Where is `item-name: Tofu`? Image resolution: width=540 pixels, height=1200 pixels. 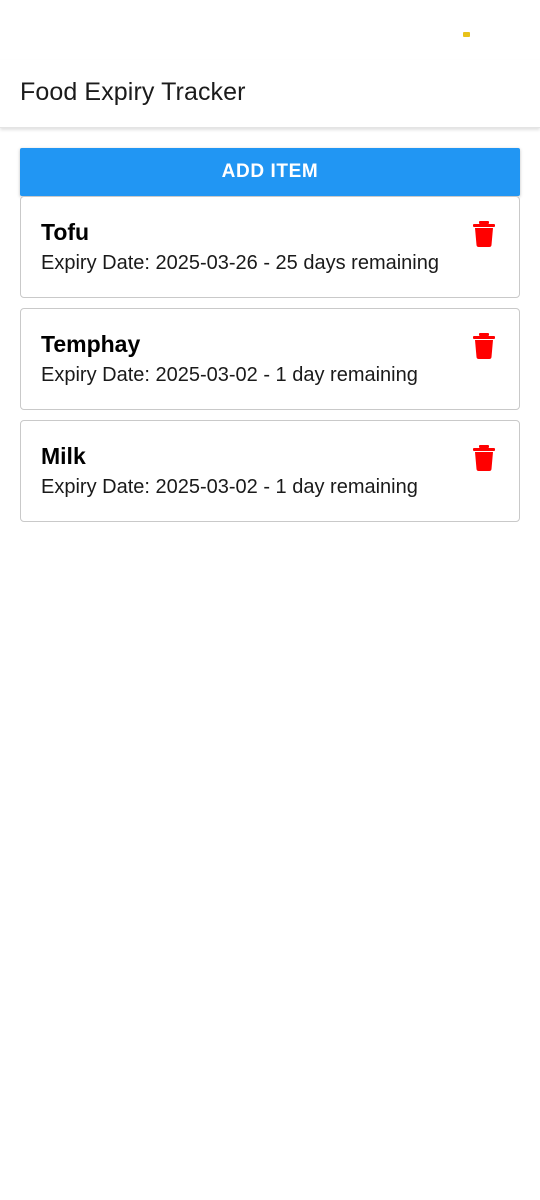
item-name: Tofu is located at coordinates (65, 232).